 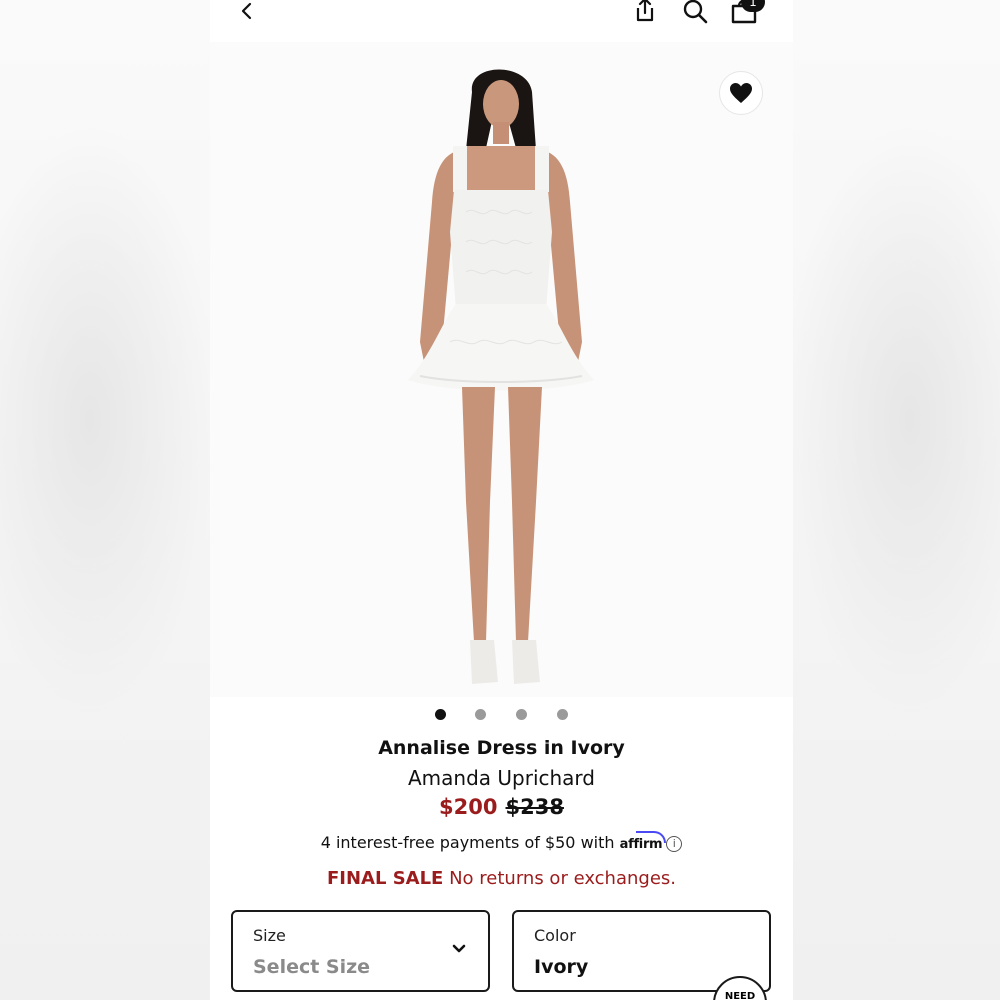 I want to click on sale-price: $200, so click(x=468, y=807).